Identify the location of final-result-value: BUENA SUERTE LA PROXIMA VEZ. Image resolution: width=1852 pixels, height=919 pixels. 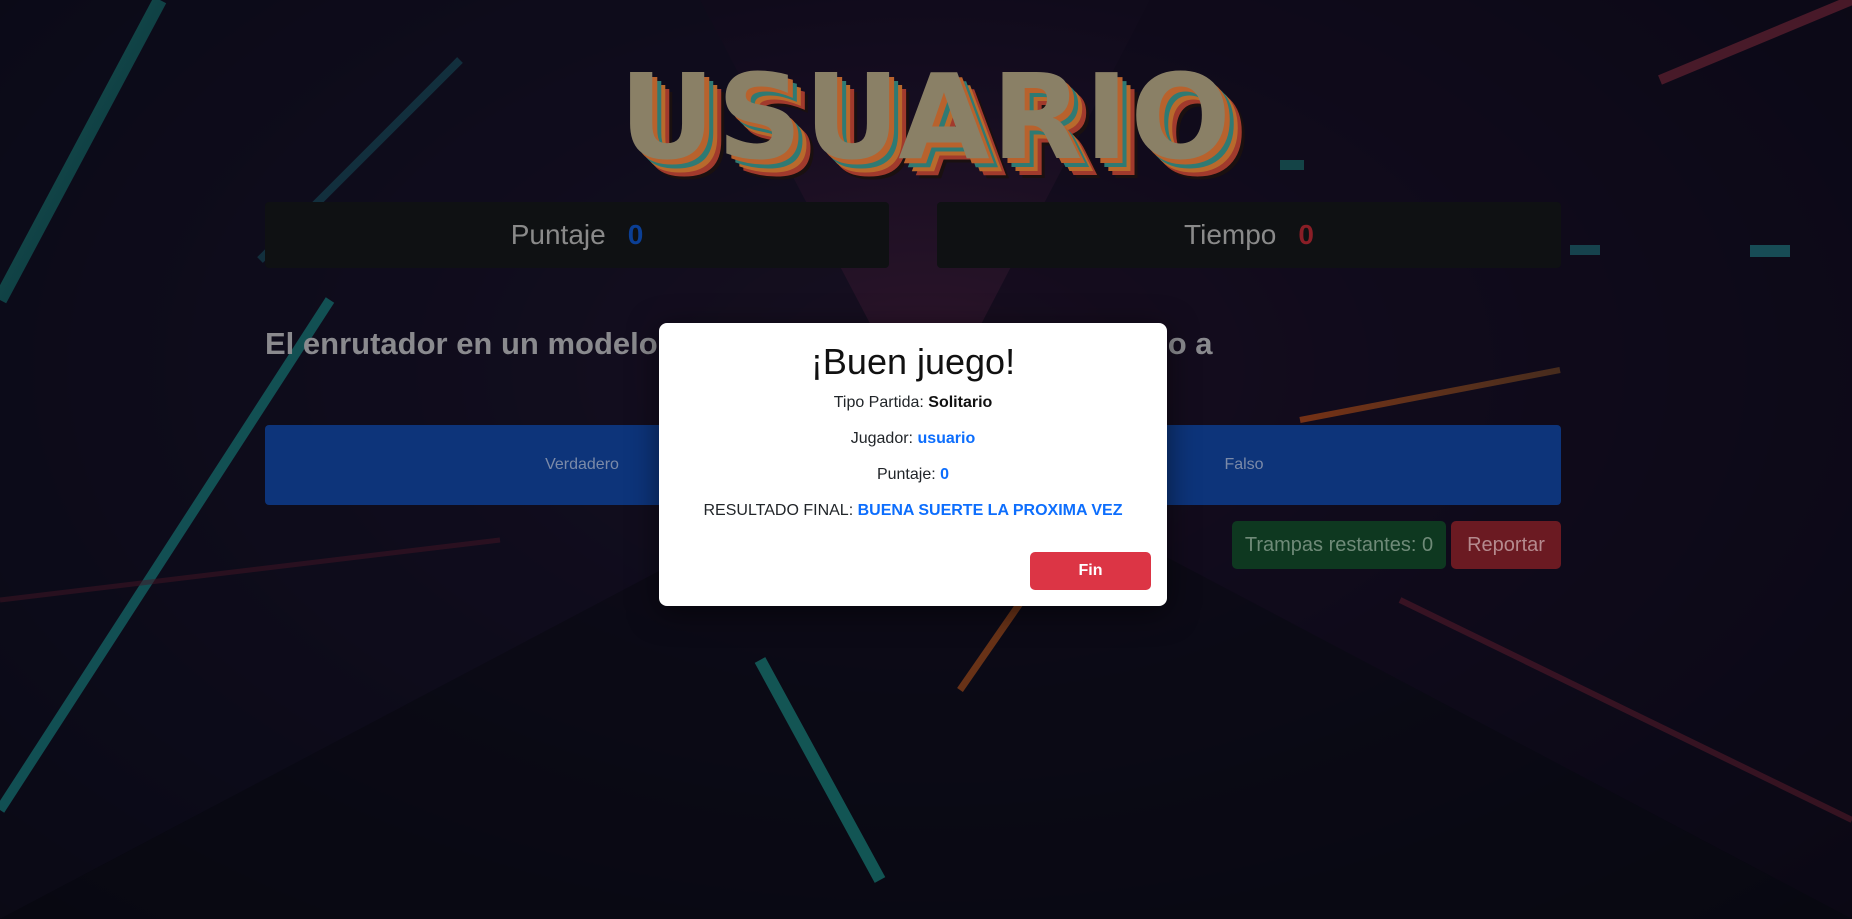
(990, 510).